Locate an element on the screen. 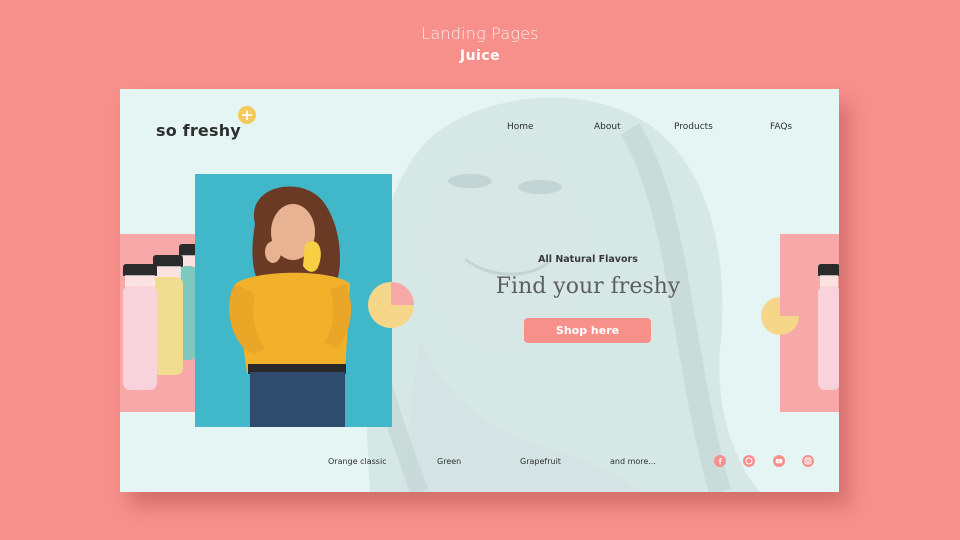 Image resolution: width=960 pixels, height=540 pixels. hero-photo is located at coordinates (293, 300).